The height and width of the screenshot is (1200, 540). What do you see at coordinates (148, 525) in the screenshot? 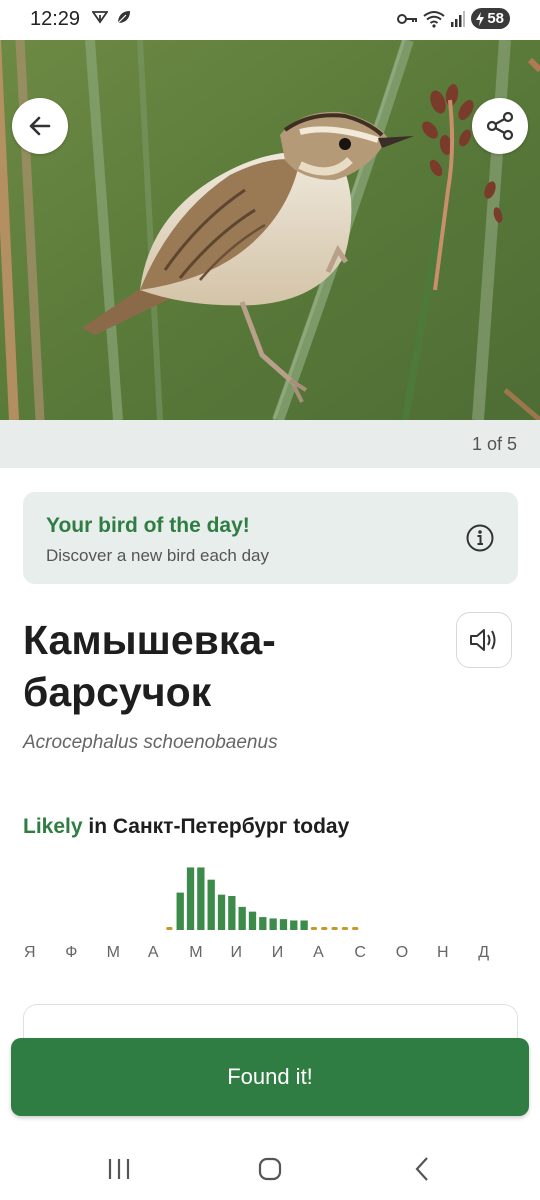
I see `bird-of-day-title: Your bird of the day!` at bounding box center [148, 525].